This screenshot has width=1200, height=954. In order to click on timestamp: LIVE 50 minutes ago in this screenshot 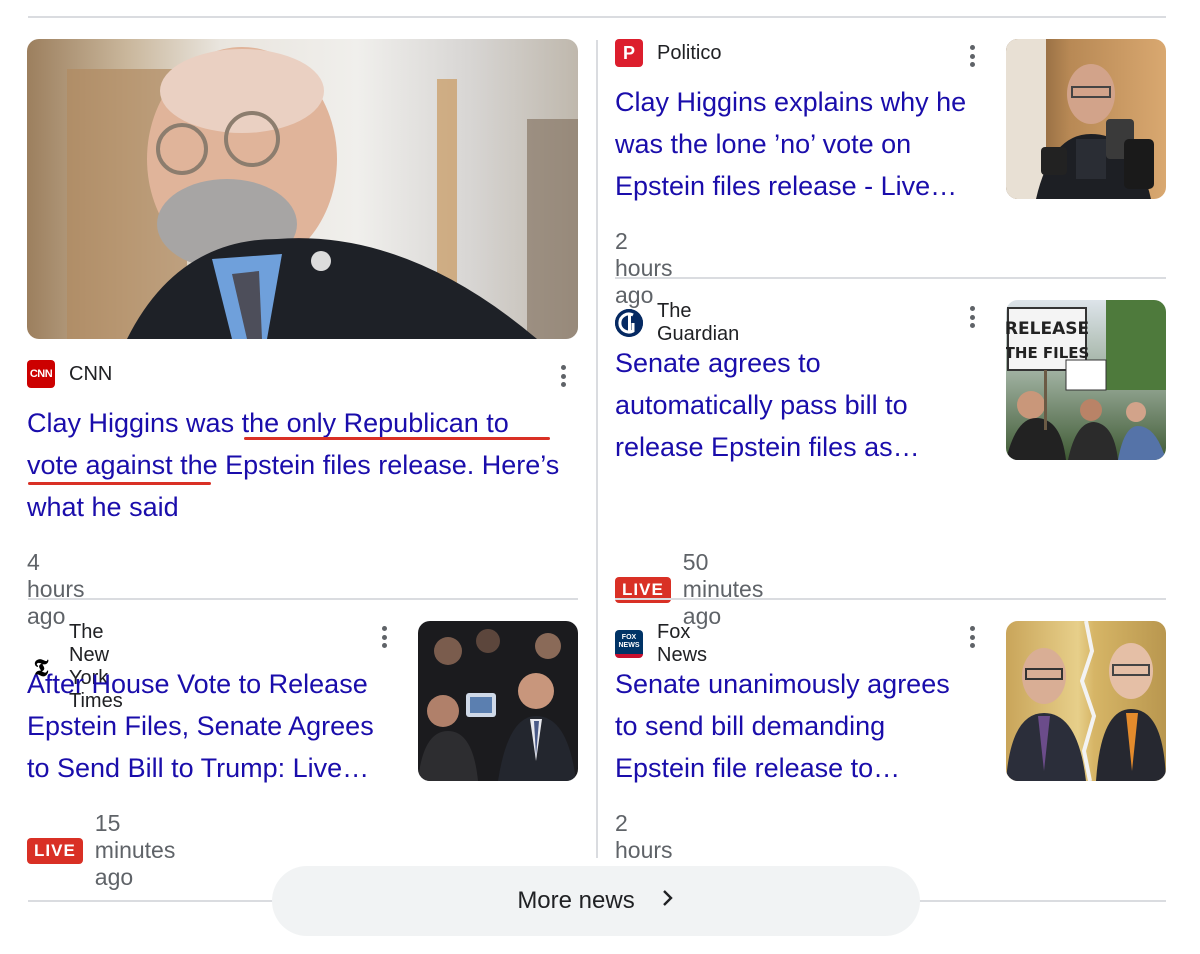, I will do `click(689, 589)`.